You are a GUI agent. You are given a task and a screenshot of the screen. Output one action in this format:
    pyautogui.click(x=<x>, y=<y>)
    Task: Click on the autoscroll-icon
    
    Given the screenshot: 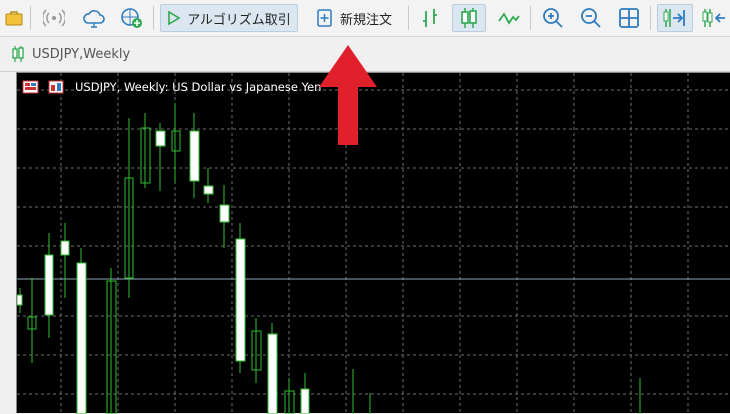 What is the action you would take?
    pyautogui.click(x=714, y=18)
    